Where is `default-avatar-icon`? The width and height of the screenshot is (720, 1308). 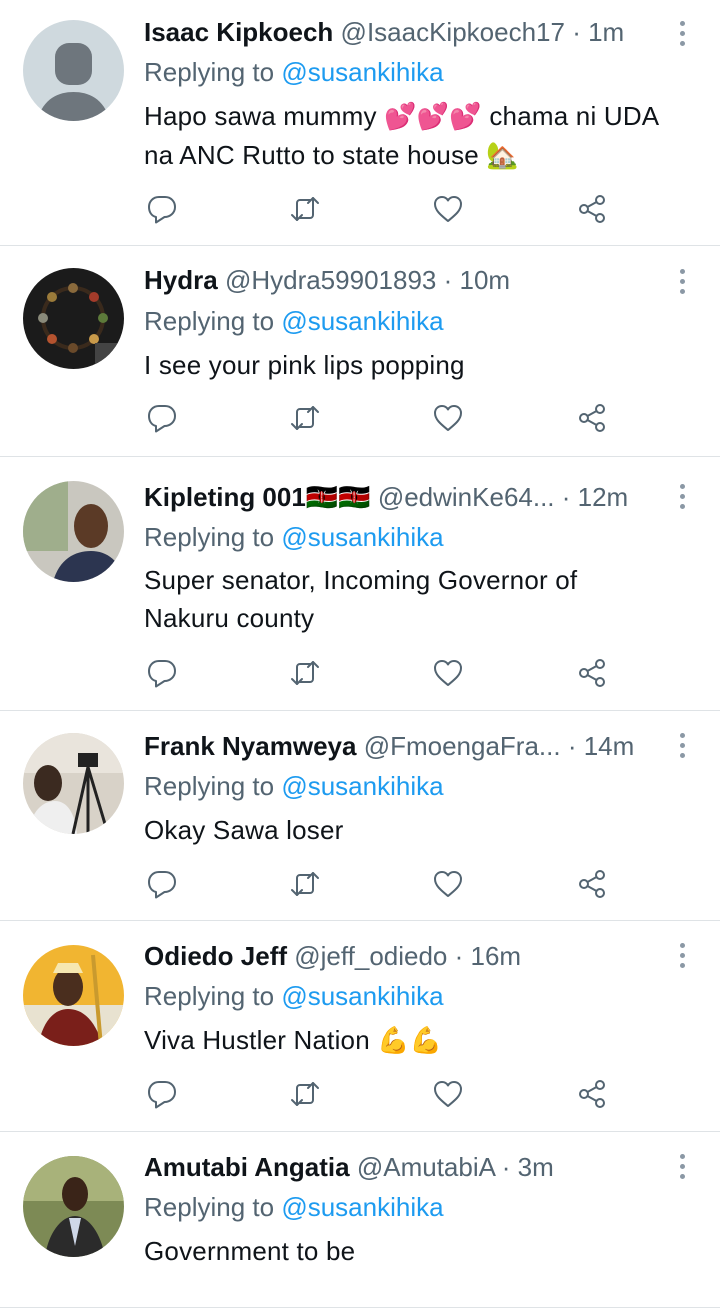 default-avatar-icon is located at coordinates (73, 70).